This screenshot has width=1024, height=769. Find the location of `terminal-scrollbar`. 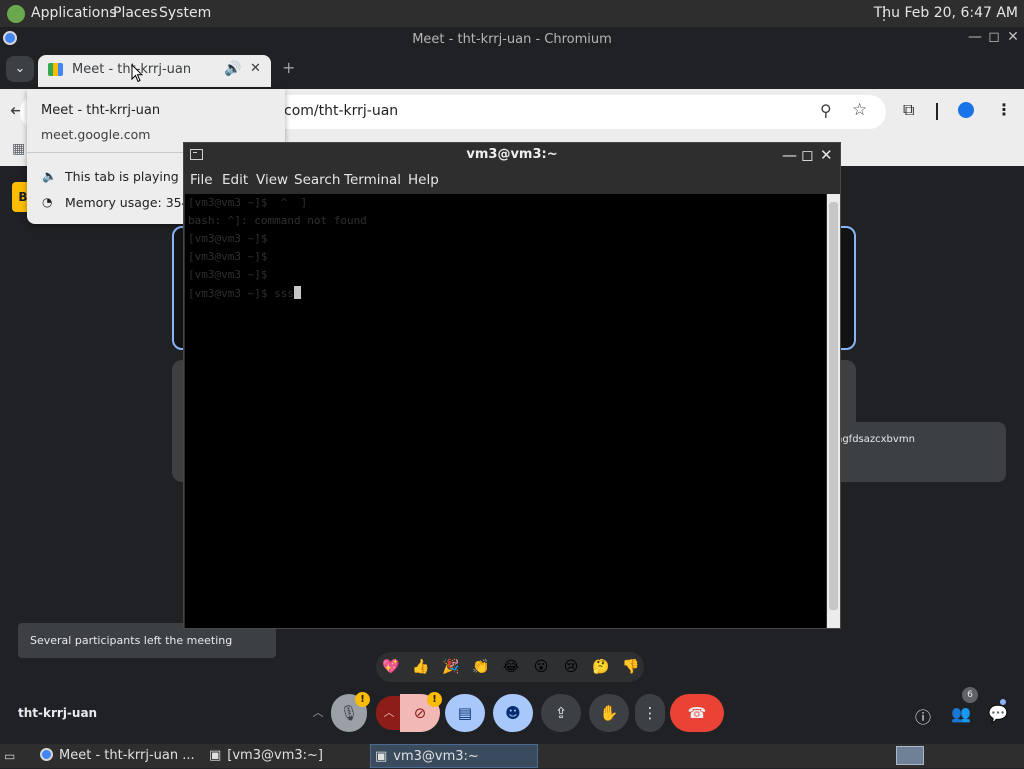

terminal-scrollbar is located at coordinates (833, 411).